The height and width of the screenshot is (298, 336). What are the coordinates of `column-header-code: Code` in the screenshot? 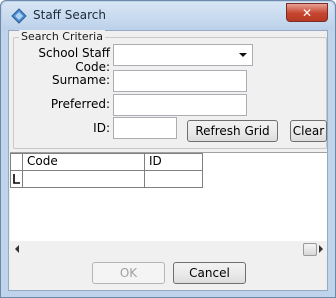 It's located at (83, 162).